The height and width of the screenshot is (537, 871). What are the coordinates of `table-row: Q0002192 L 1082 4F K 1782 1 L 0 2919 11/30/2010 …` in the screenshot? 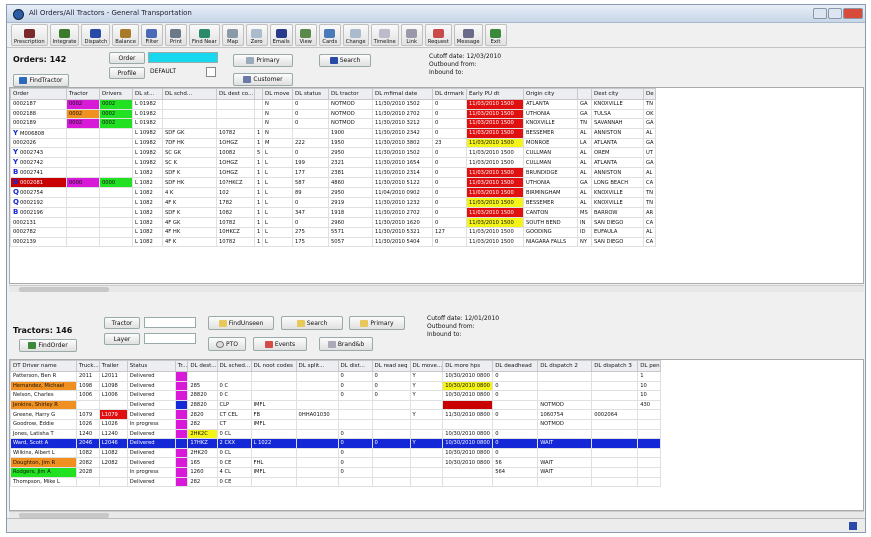 It's located at (333, 203).